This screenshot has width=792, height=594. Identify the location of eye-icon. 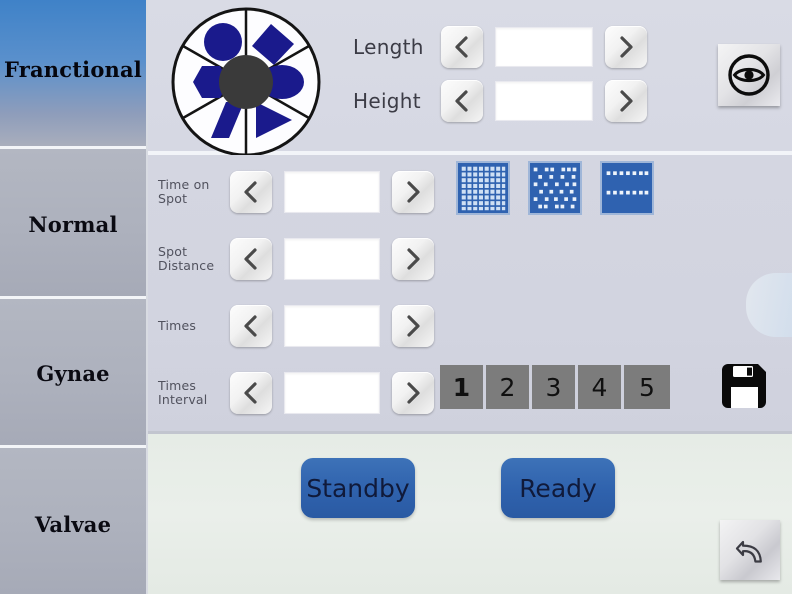
(749, 75).